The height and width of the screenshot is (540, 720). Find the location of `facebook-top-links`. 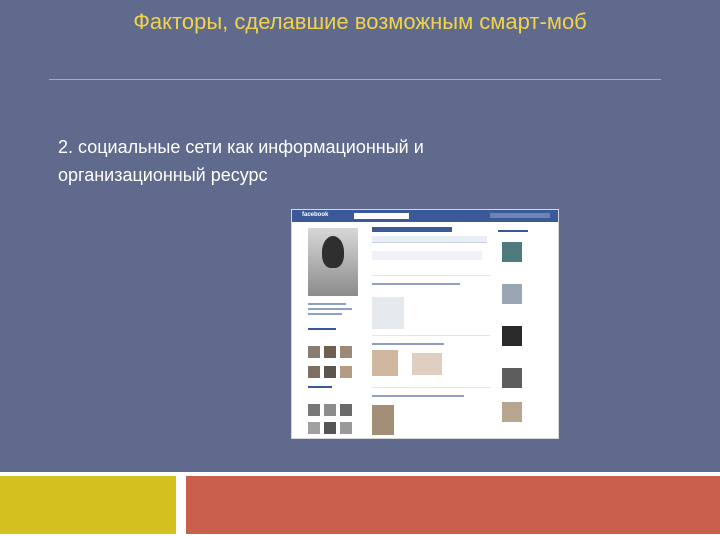

facebook-top-links is located at coordinates (520, 215).